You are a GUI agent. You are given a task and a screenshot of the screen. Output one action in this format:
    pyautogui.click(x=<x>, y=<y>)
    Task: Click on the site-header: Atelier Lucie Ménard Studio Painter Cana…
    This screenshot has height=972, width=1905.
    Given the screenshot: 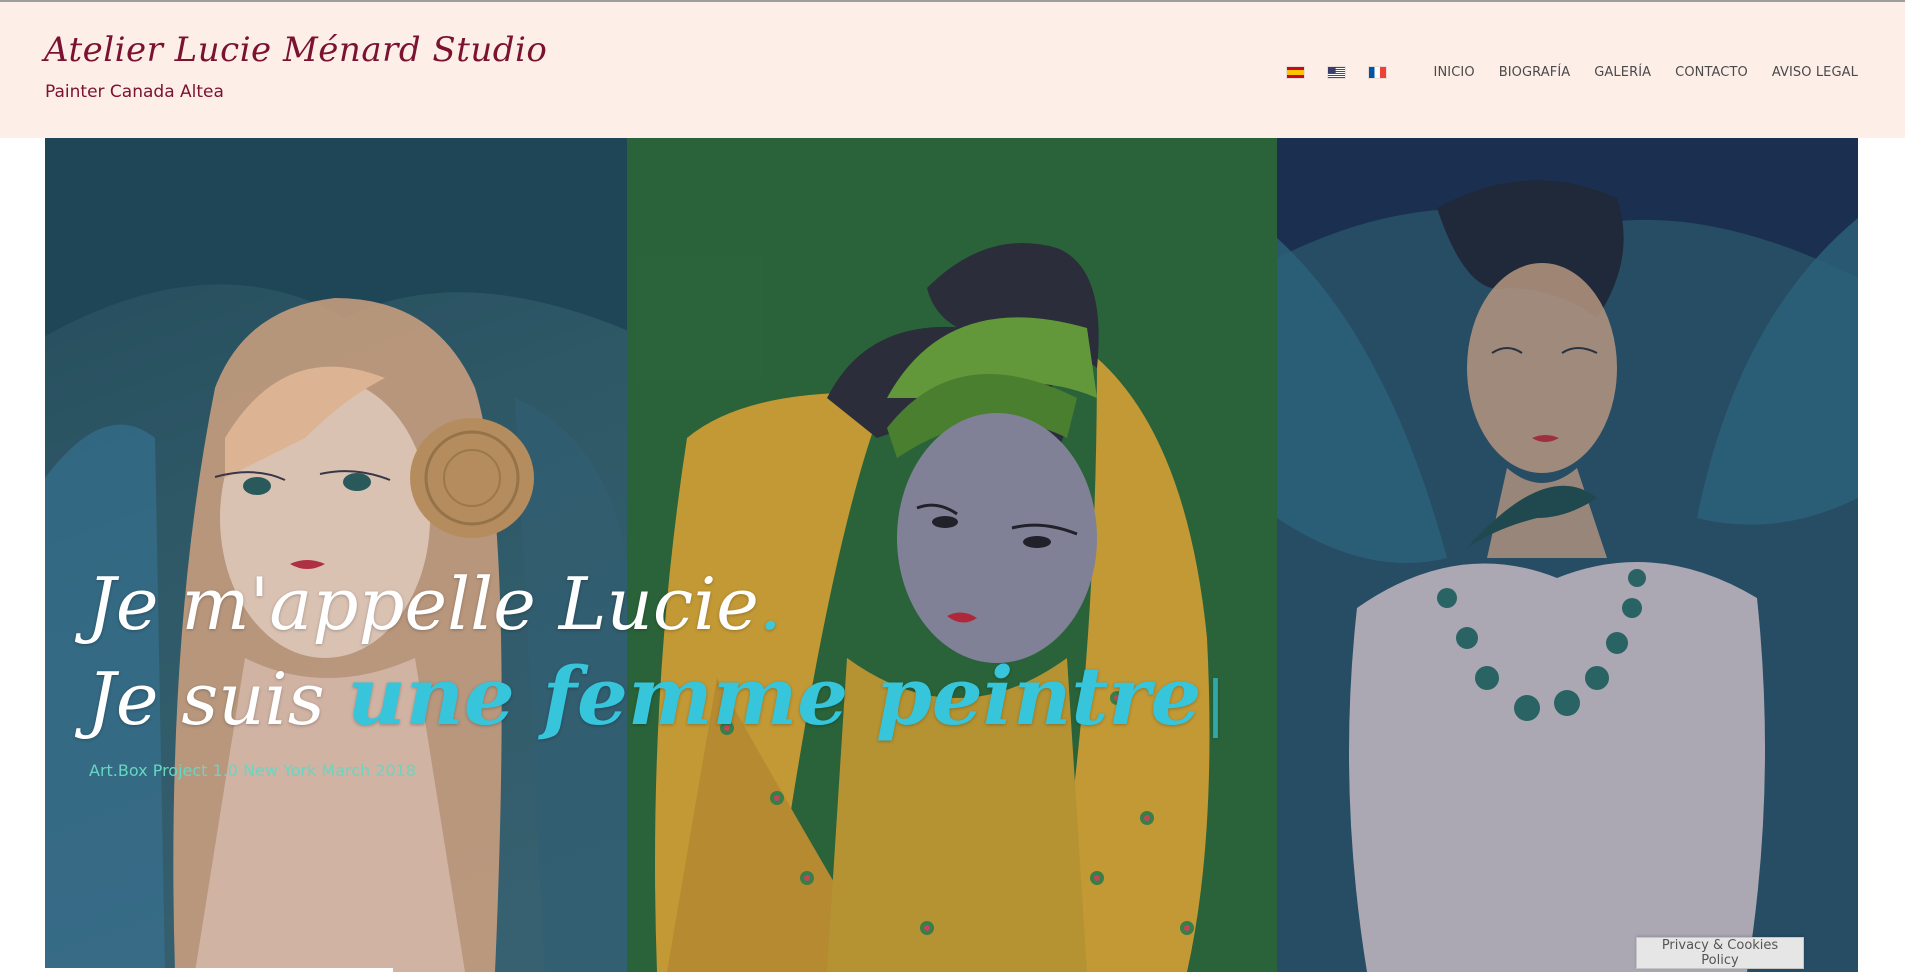 What is the action you would take?
    pyautogui.click(x=952, y=70)
    